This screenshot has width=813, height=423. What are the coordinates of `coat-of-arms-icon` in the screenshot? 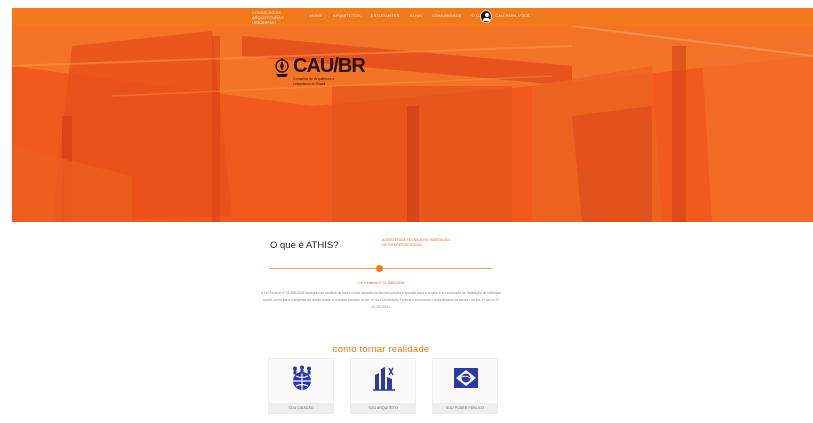 It's located at (282, 68).